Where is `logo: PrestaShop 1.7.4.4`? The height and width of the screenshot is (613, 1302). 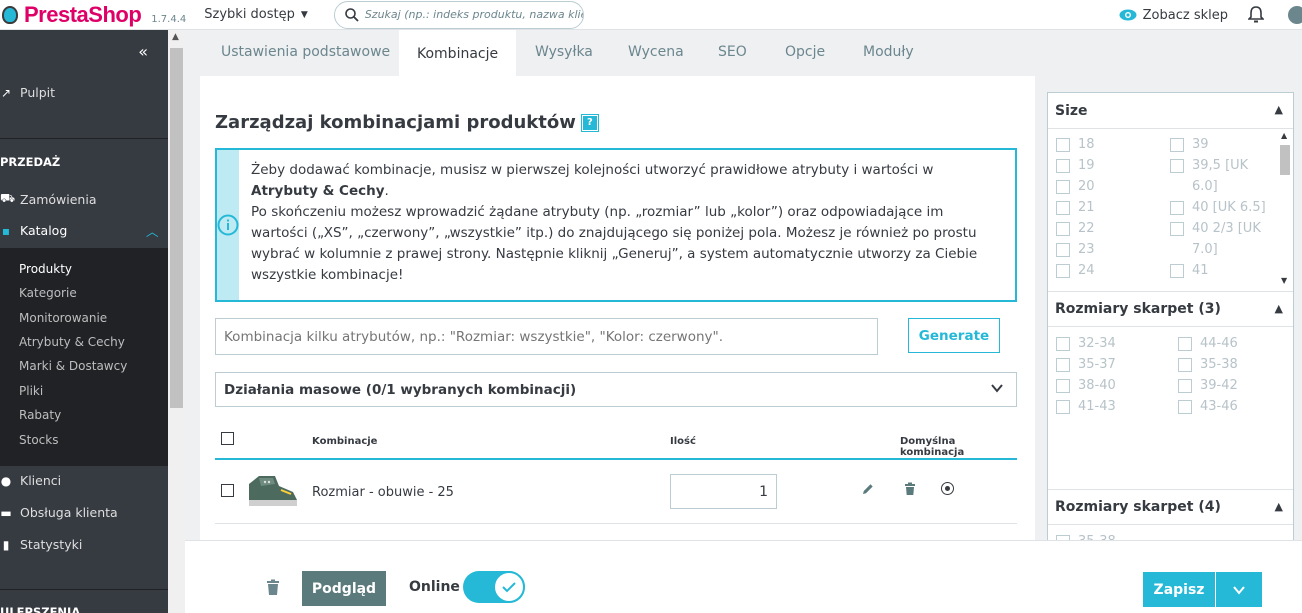 logo: PrestaShop 1.7.4.4 is located at coordinates (94, 15).